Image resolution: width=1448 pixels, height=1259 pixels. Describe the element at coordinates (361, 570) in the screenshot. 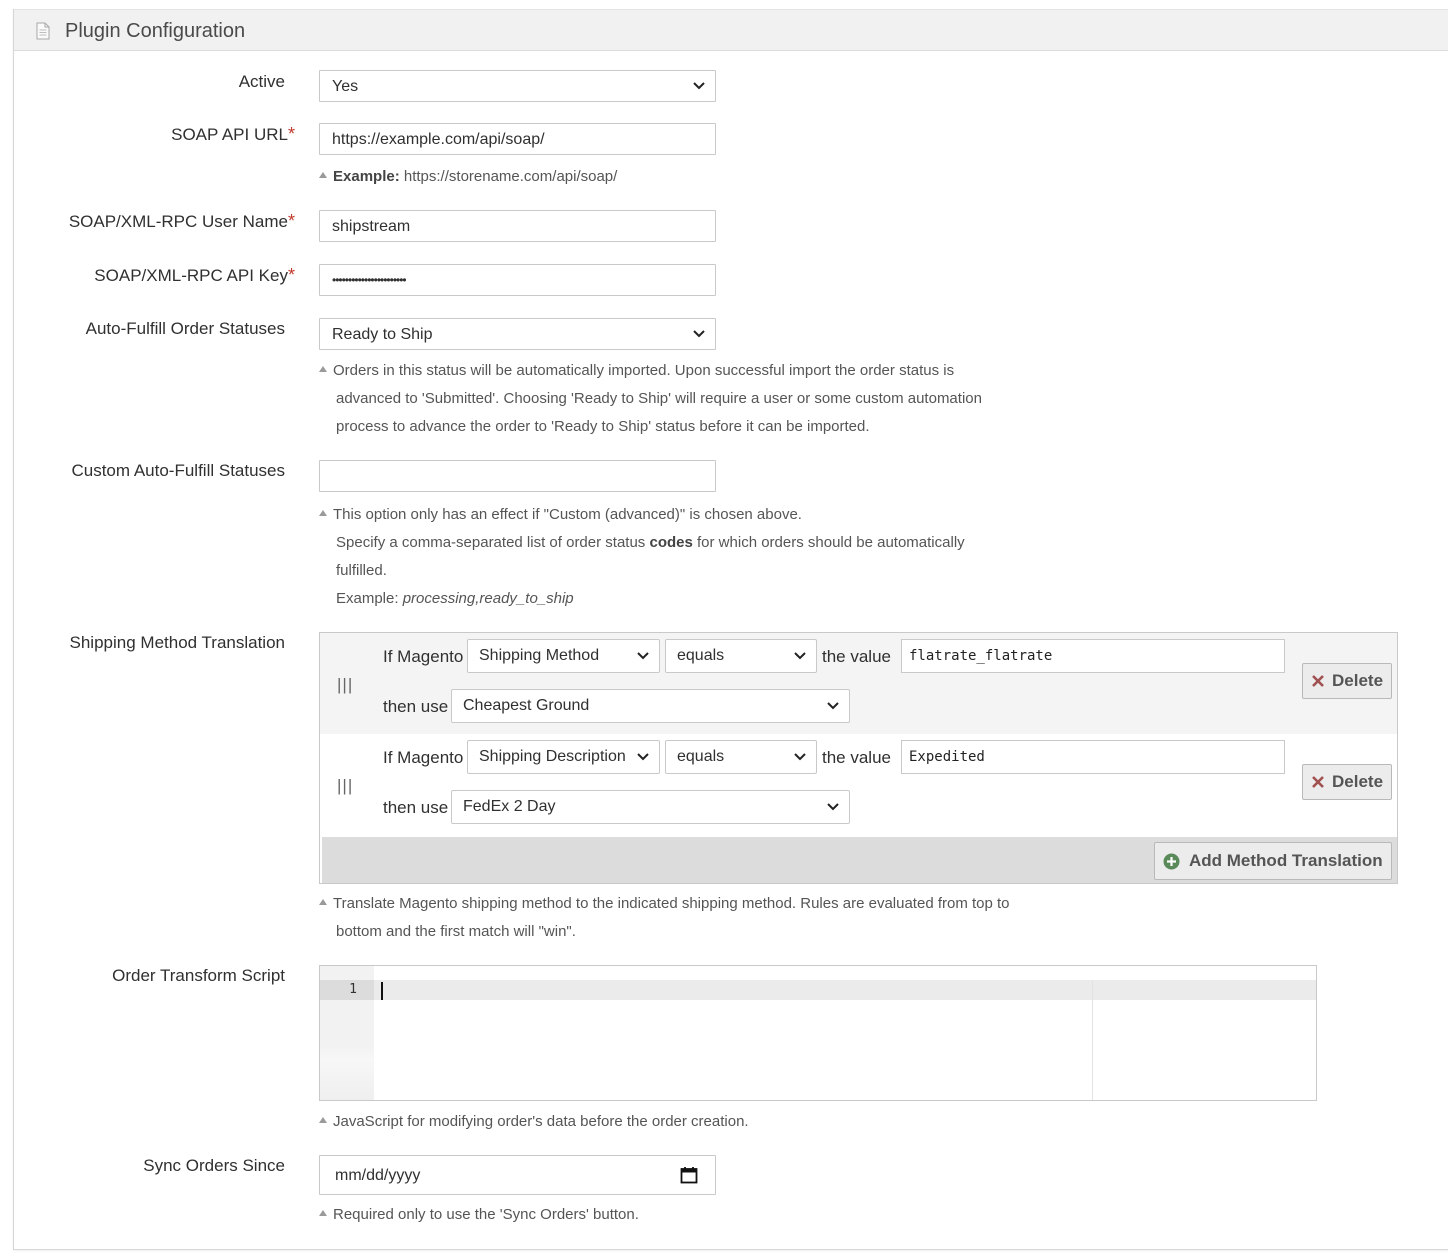

I see `note-line: fulfilled.` at that location.